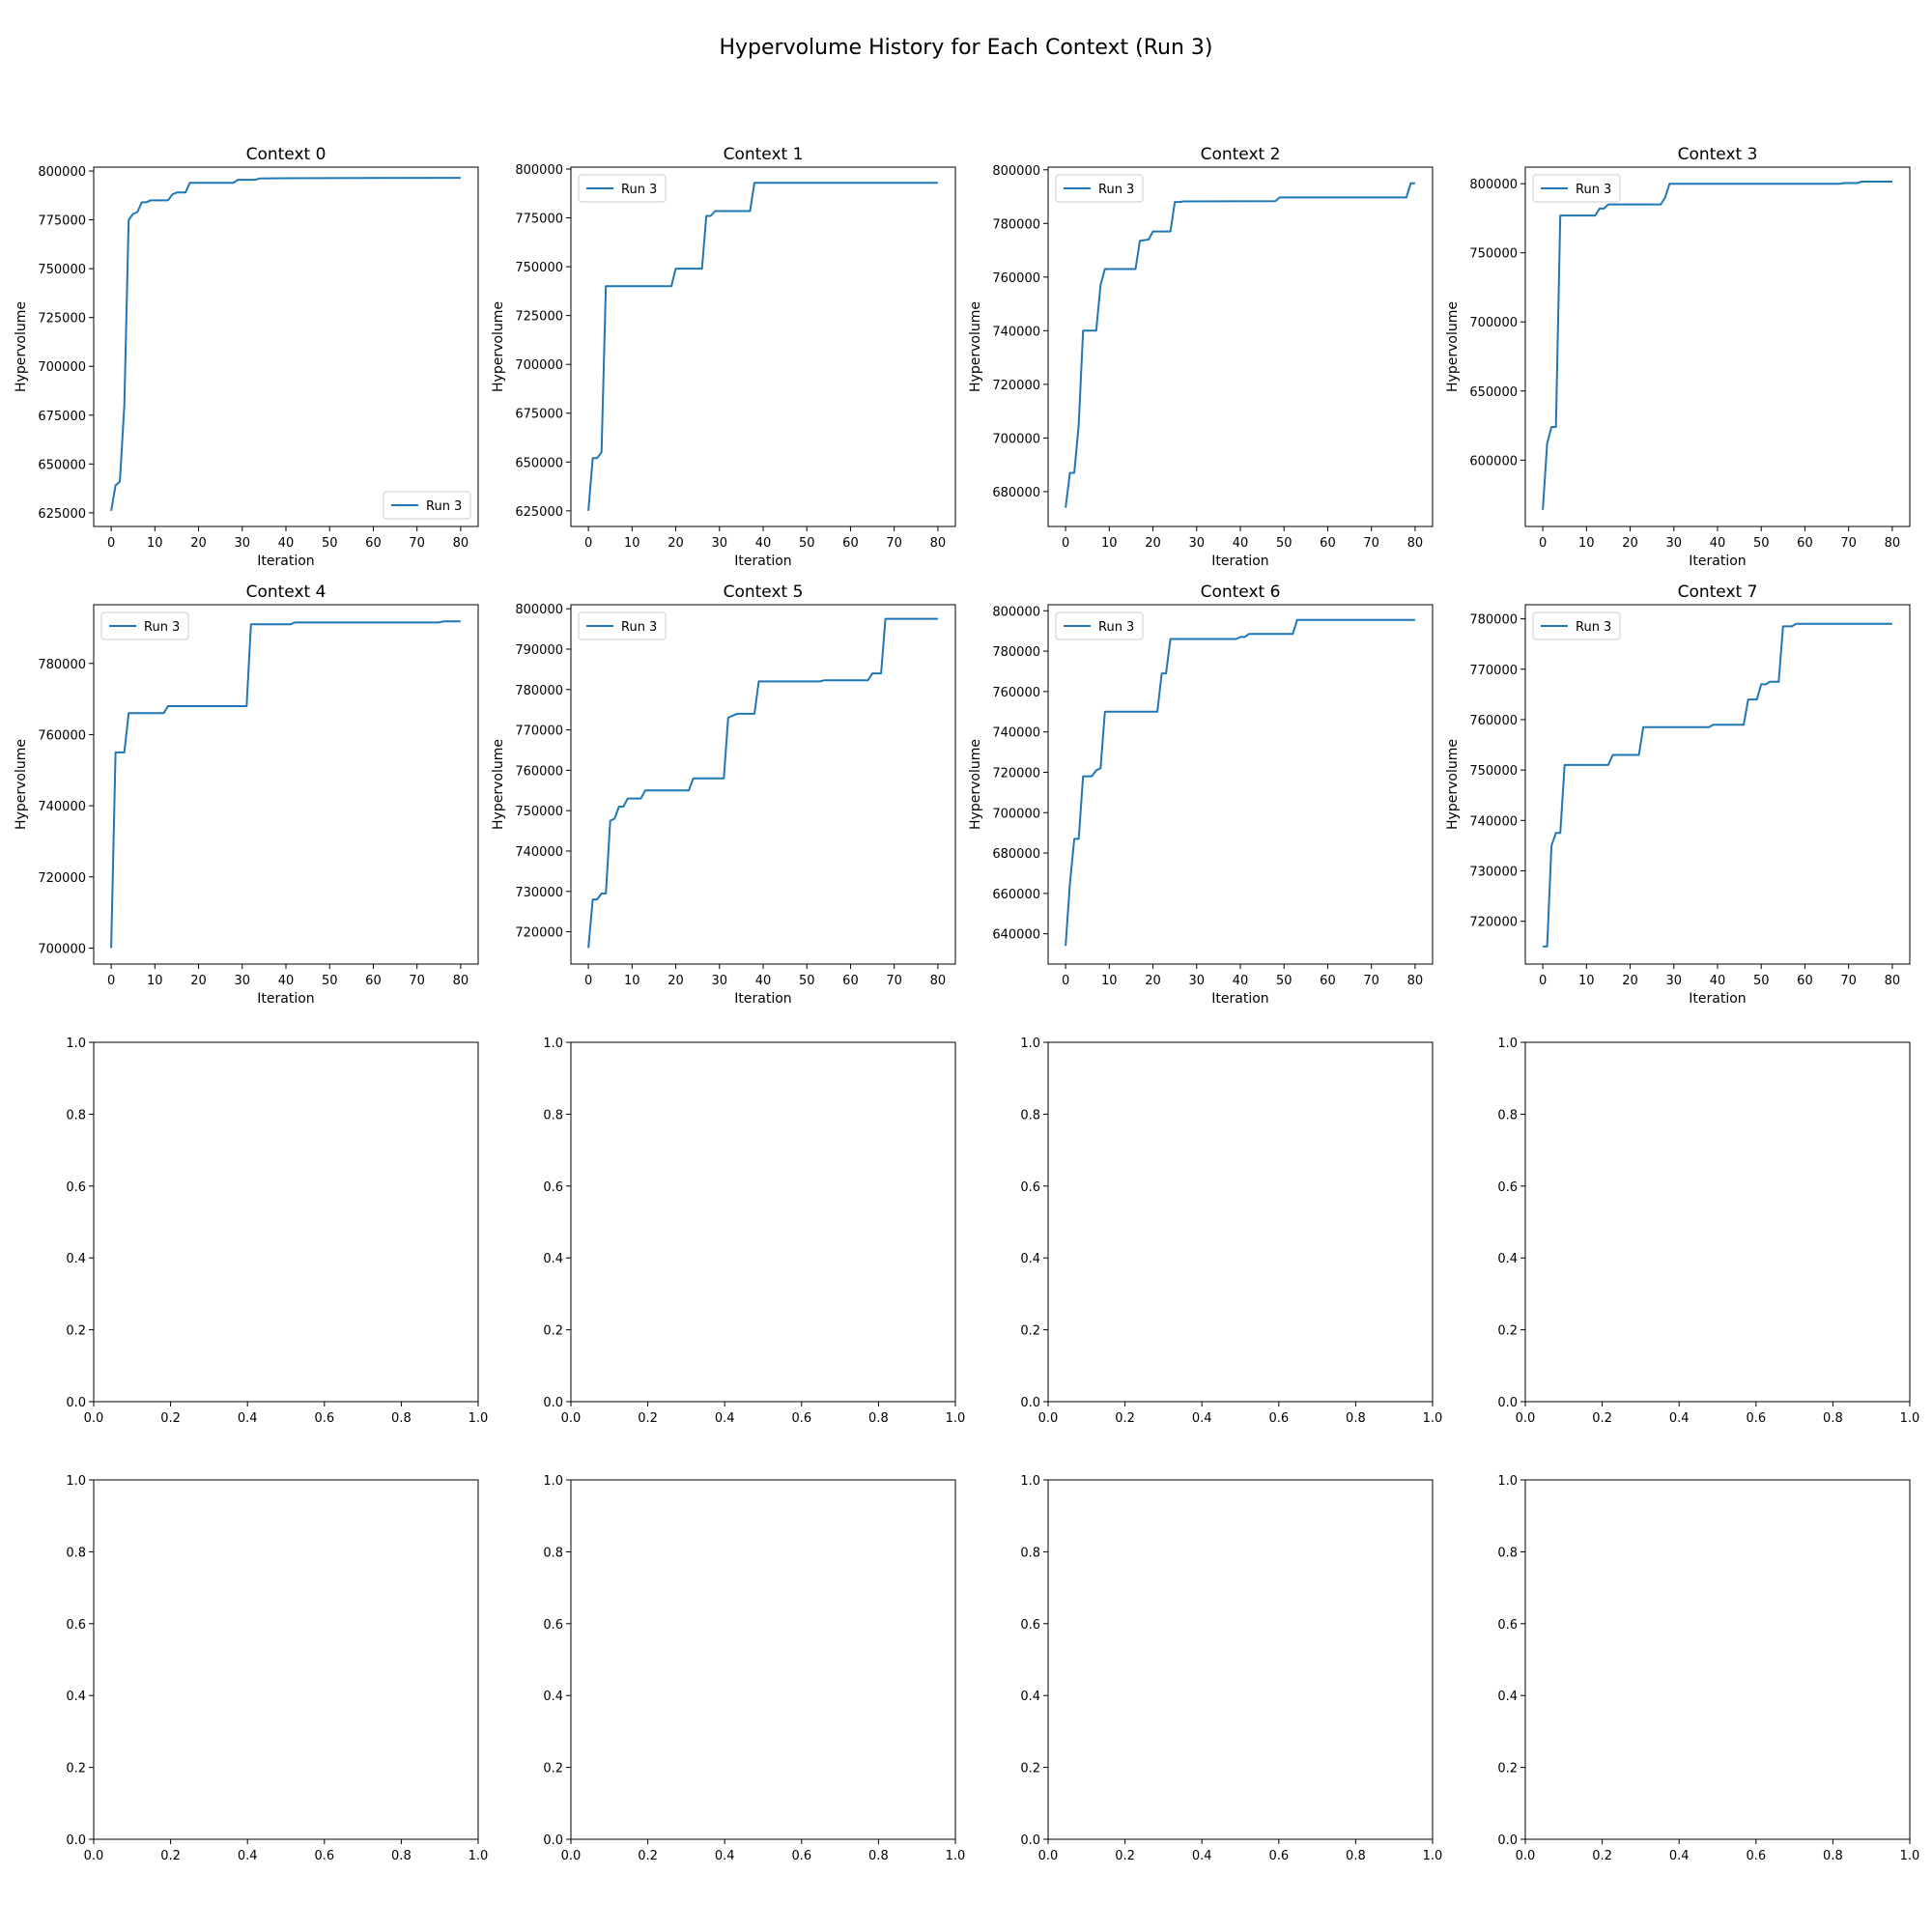  What do you see at coordinates (1593, 627) in the screenshot?
I see `legend-label: Run 3` at bounding box center [1593, 627].